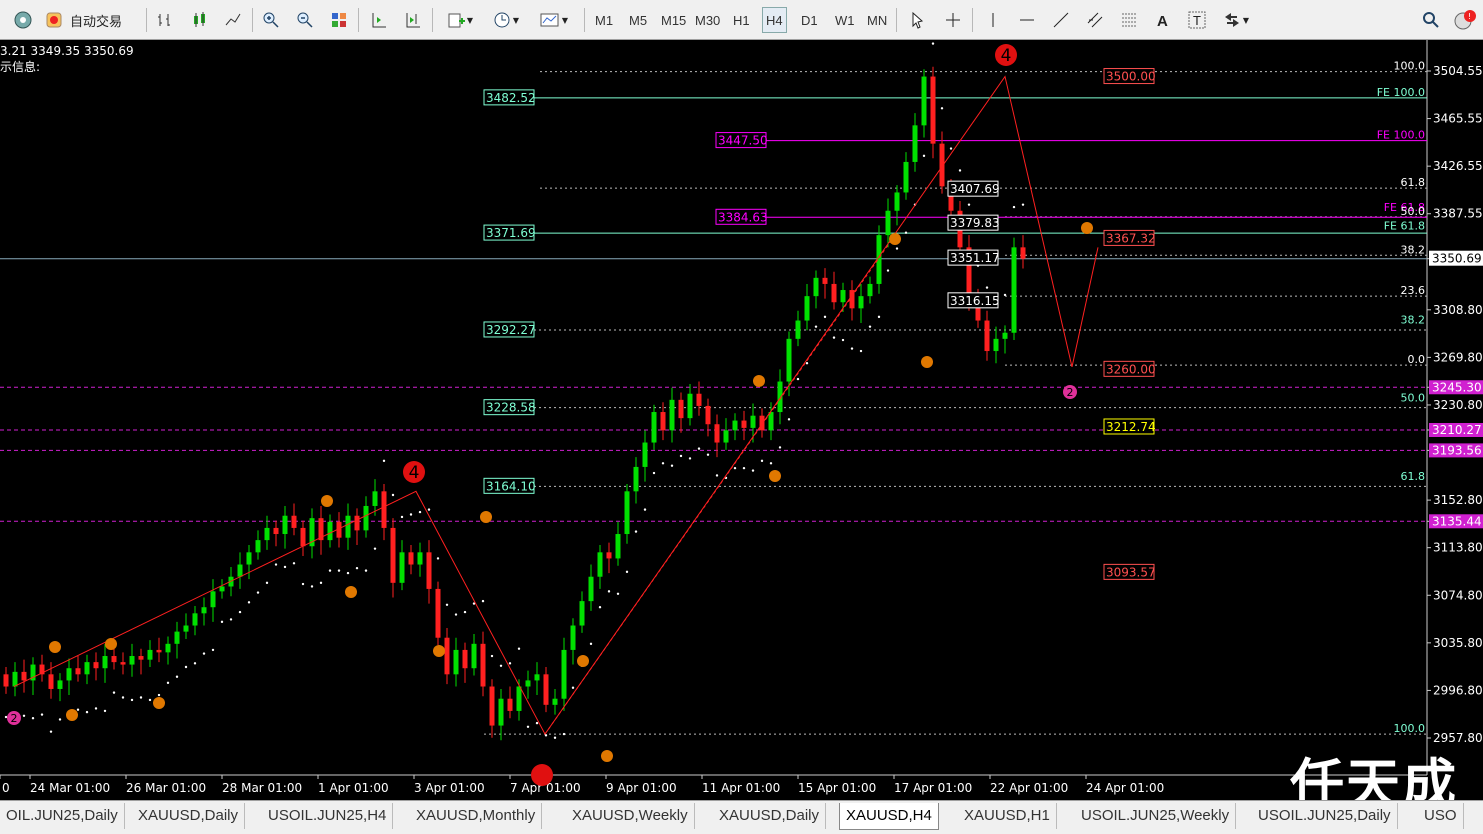  Describe the element at coordinates (1441, 816) in the screenshot. I see `chart-tab: USO` at that location.